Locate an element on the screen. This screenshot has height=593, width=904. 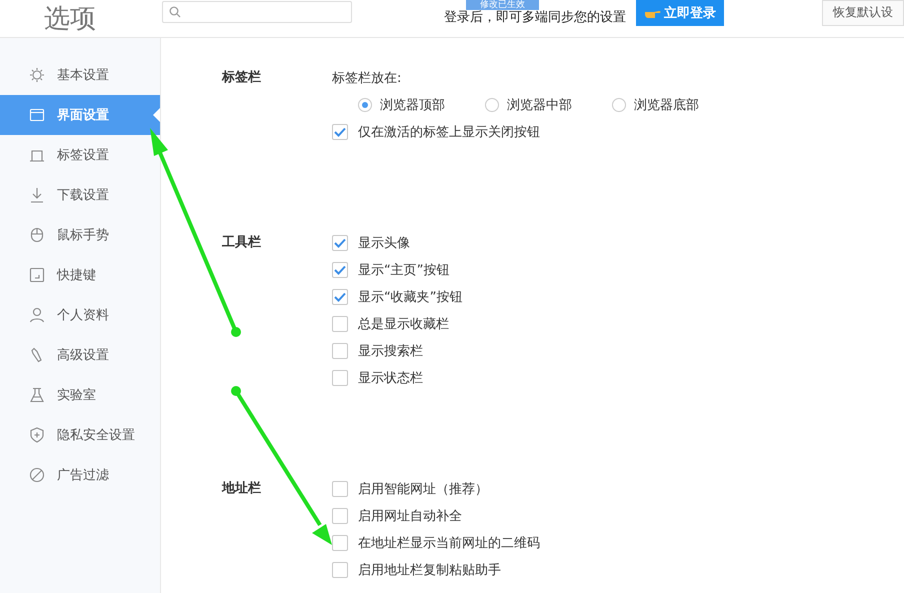
option-label: 标签栏放在: is located at coordinates (367, 79).